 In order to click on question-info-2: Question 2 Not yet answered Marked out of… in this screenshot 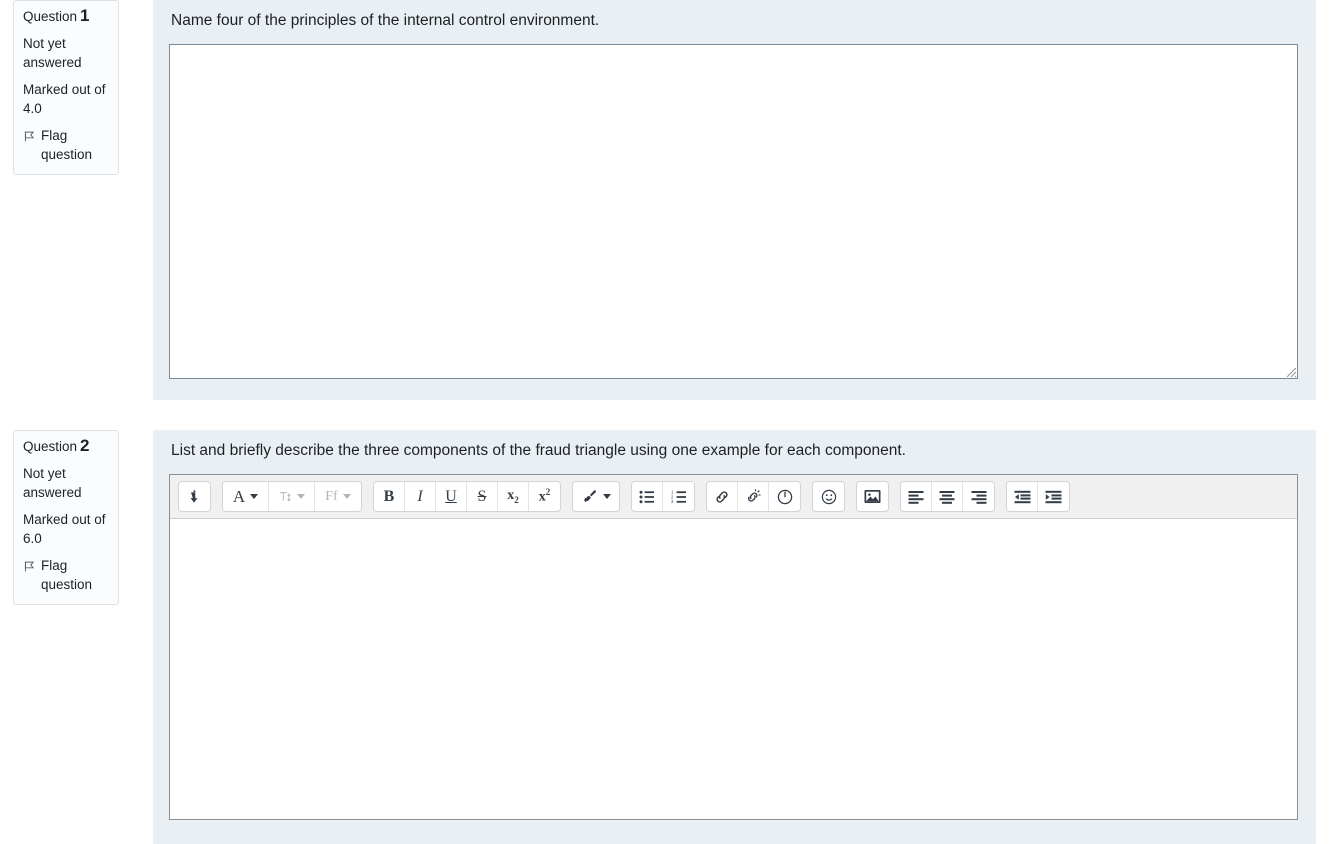, I will do `click(66, 517)`.